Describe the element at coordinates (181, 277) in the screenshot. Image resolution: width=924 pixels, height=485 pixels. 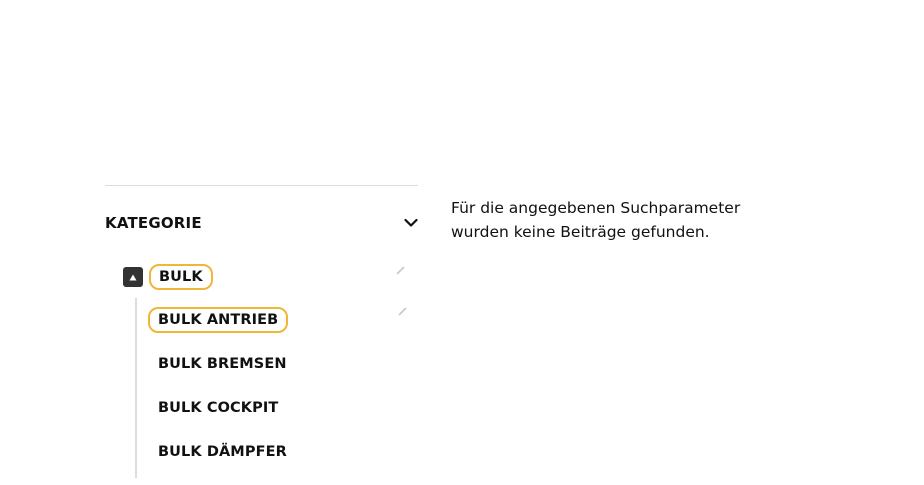
I see `category-link-bulk: BULK` at that location.